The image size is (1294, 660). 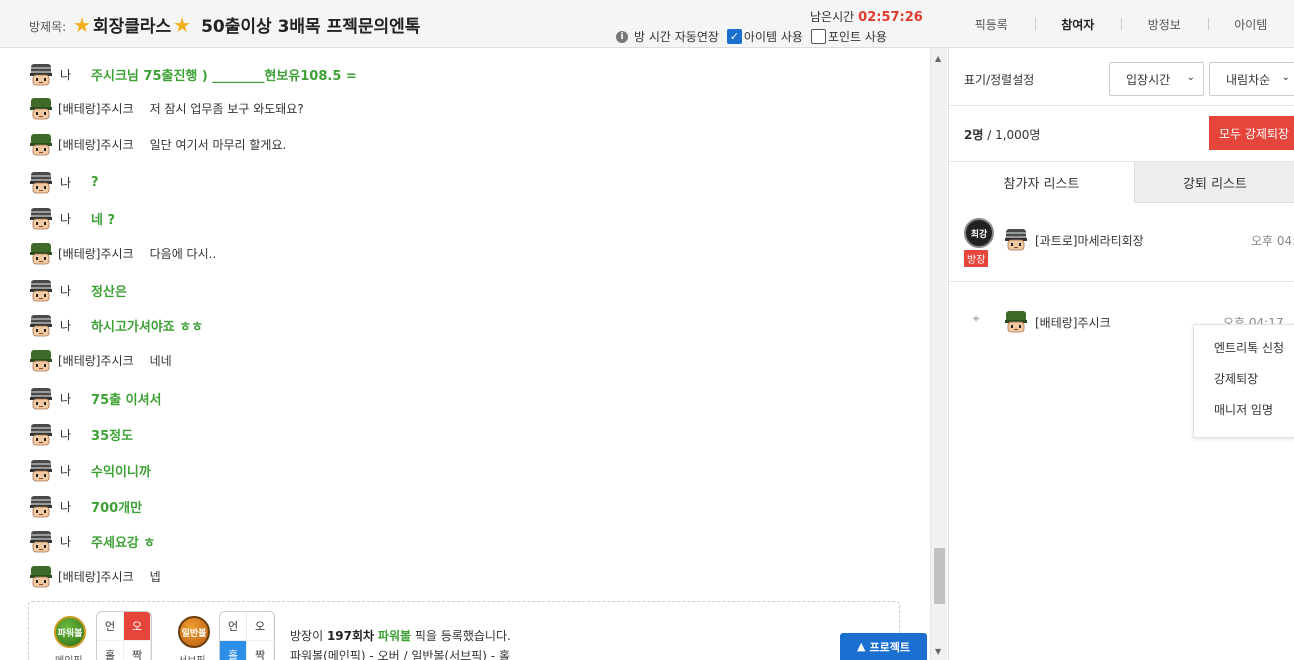 What do you see at coordinates (939, 576) in the screenshot?
I see `scroll-thumb` at bounding box center [939, 576].